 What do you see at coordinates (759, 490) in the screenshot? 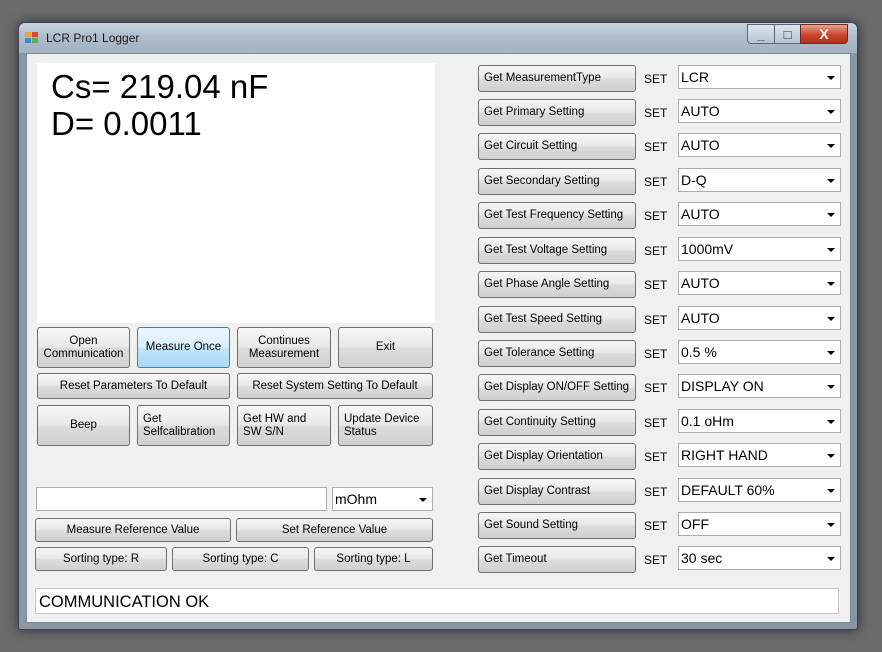
I see `display-contrast-select: DEFAULT 60%` at bounding box center [759, 490].